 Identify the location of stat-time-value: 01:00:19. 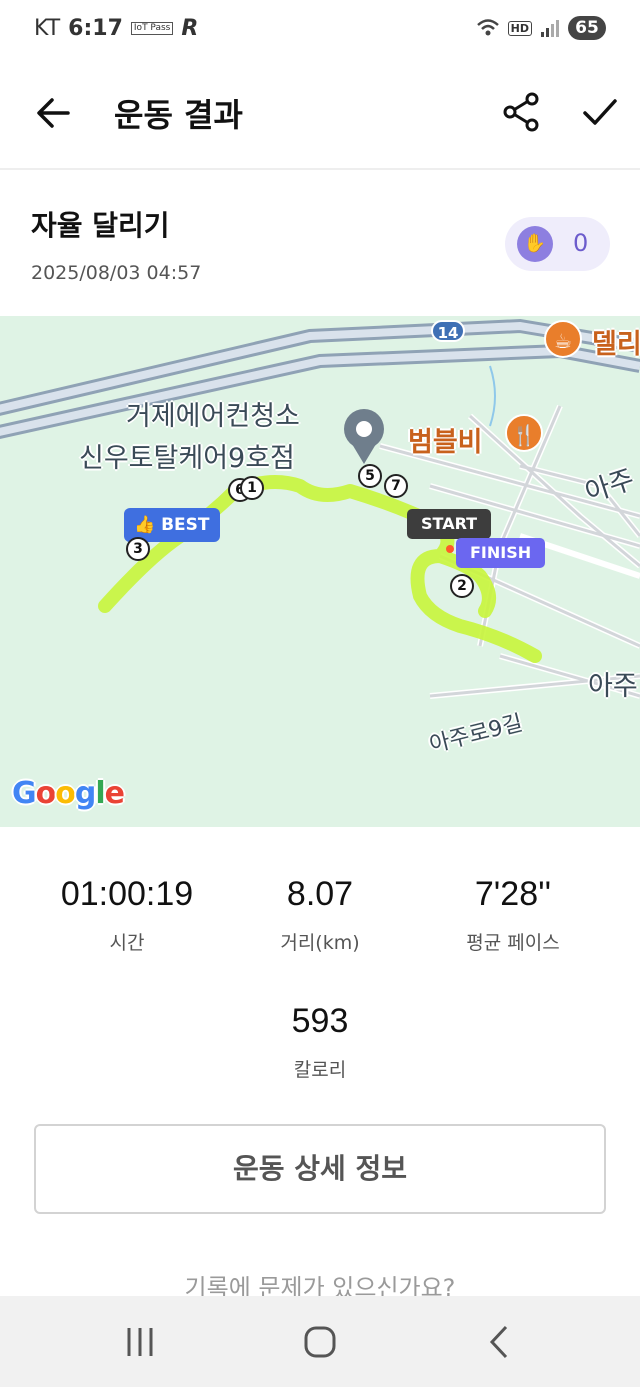
(127, 894).